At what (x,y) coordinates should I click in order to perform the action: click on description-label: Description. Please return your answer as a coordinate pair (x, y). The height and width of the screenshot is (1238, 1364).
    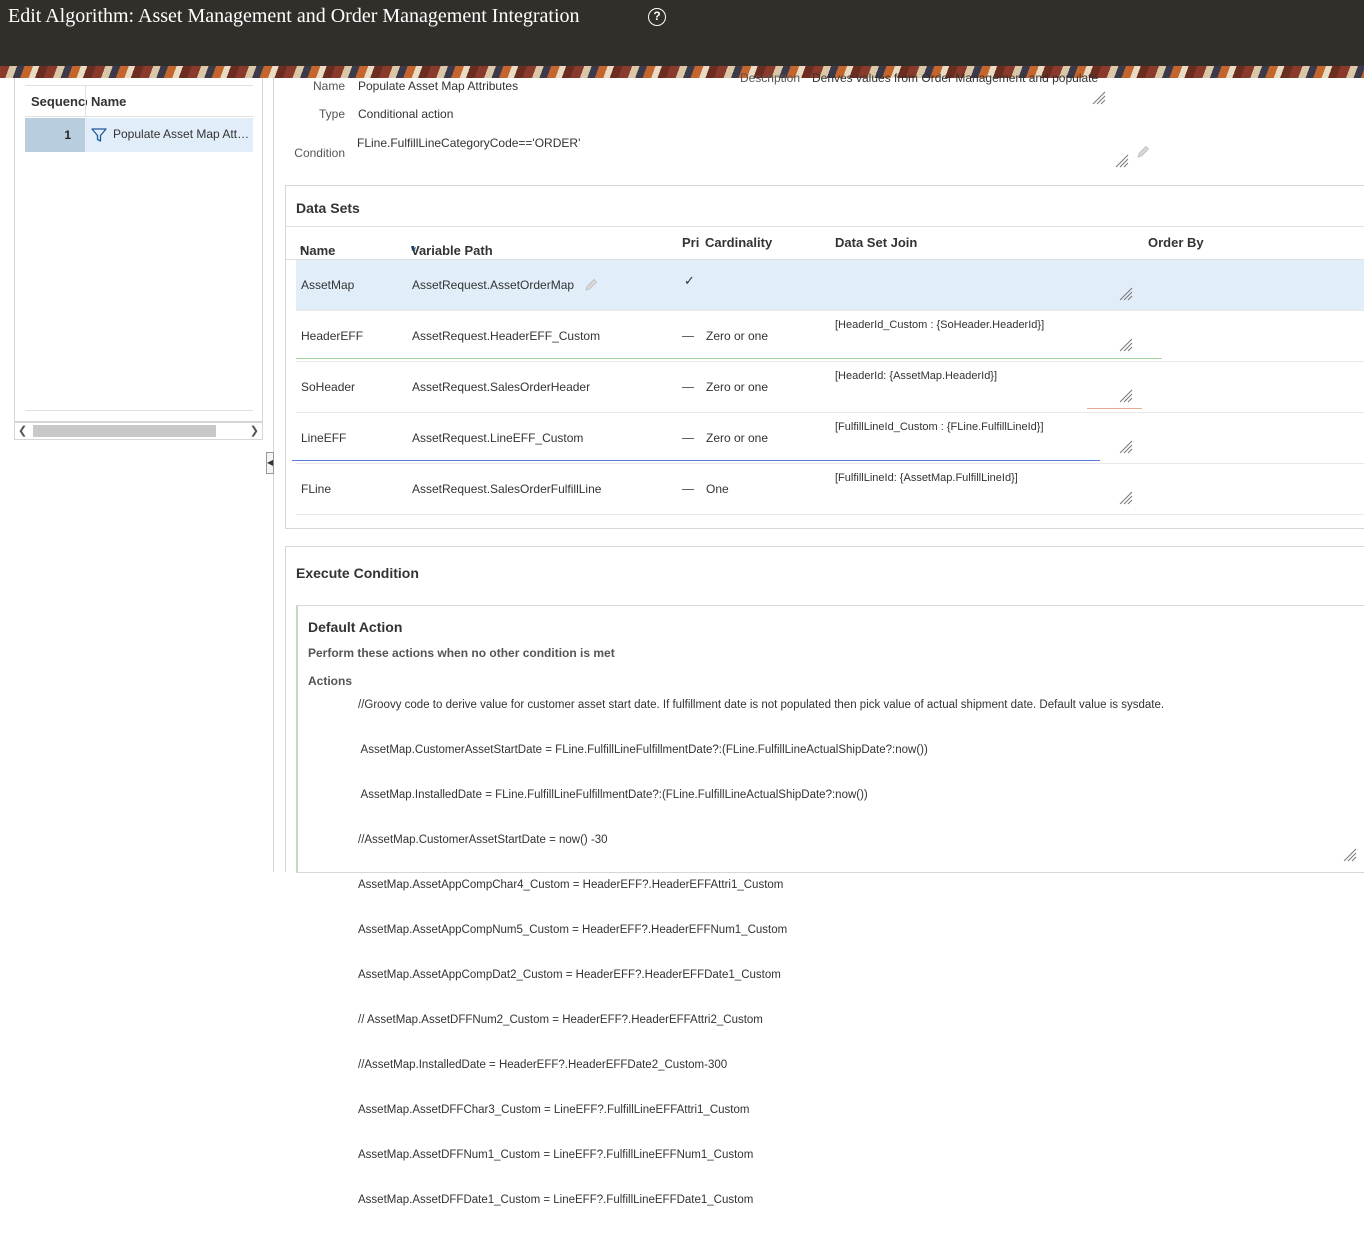
    Looking at the image, I should click on (769, 78).